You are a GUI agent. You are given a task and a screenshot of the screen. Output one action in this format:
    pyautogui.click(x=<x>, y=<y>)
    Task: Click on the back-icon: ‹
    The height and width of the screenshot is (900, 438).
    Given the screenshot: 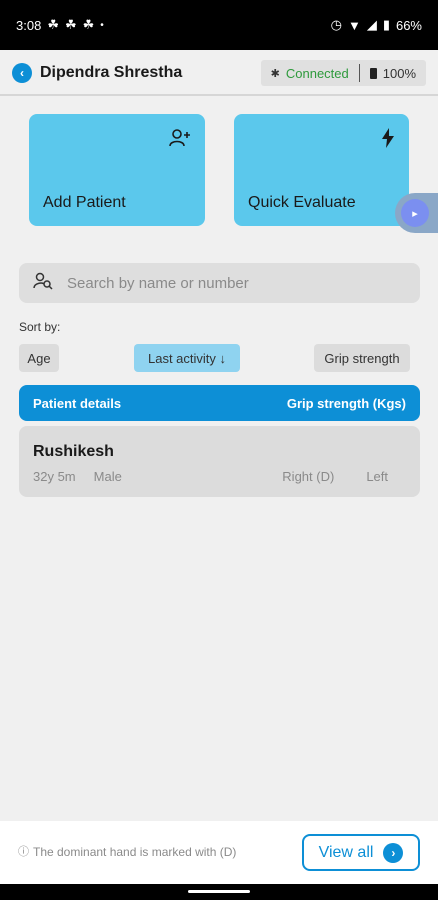 What is the action you would take?
    pyautogui.click(x=22, y=73)
    